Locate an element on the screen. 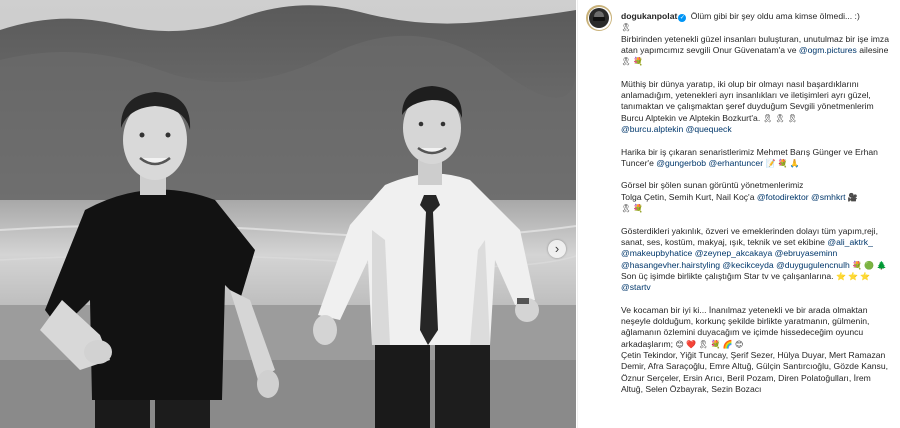  mention-link: @erhantuncer is located at coordinates (735, 163).